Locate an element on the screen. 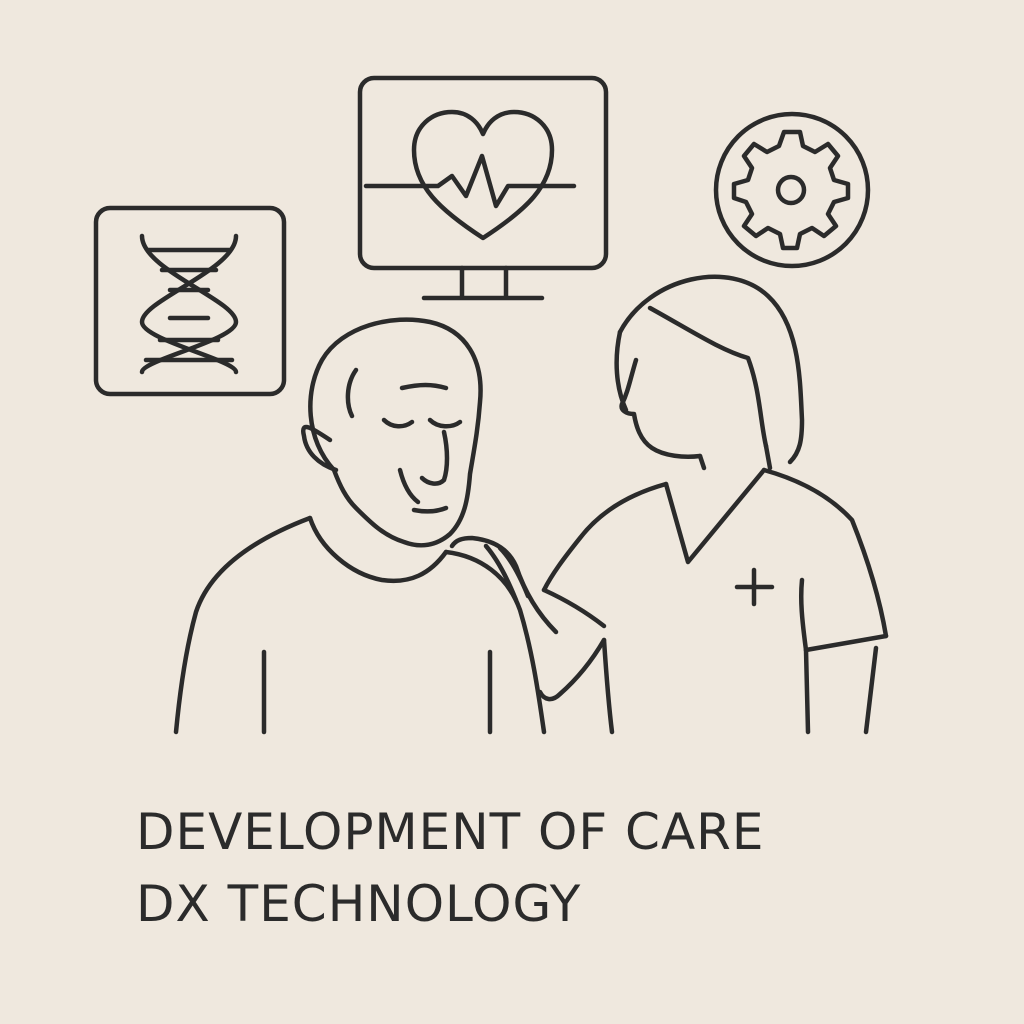 The width and height of the screenshot is (1024, 1024). caption-line-1: DEVELOPMENT OF CARE is located at coordinates (450, 832).